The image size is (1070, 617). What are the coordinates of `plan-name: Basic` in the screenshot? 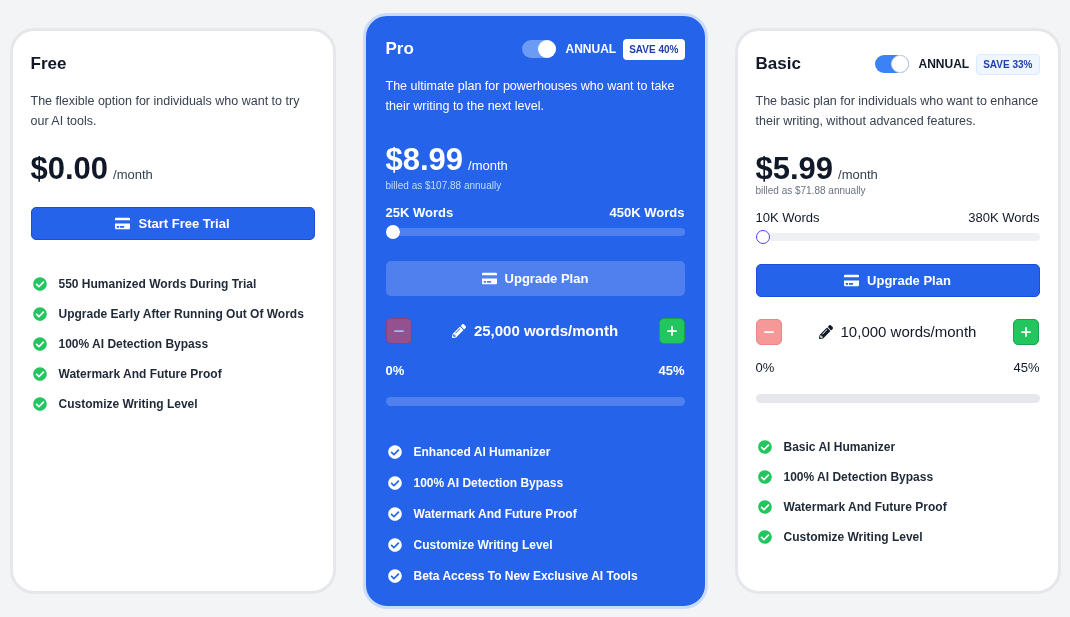 It's located at (778, 64).